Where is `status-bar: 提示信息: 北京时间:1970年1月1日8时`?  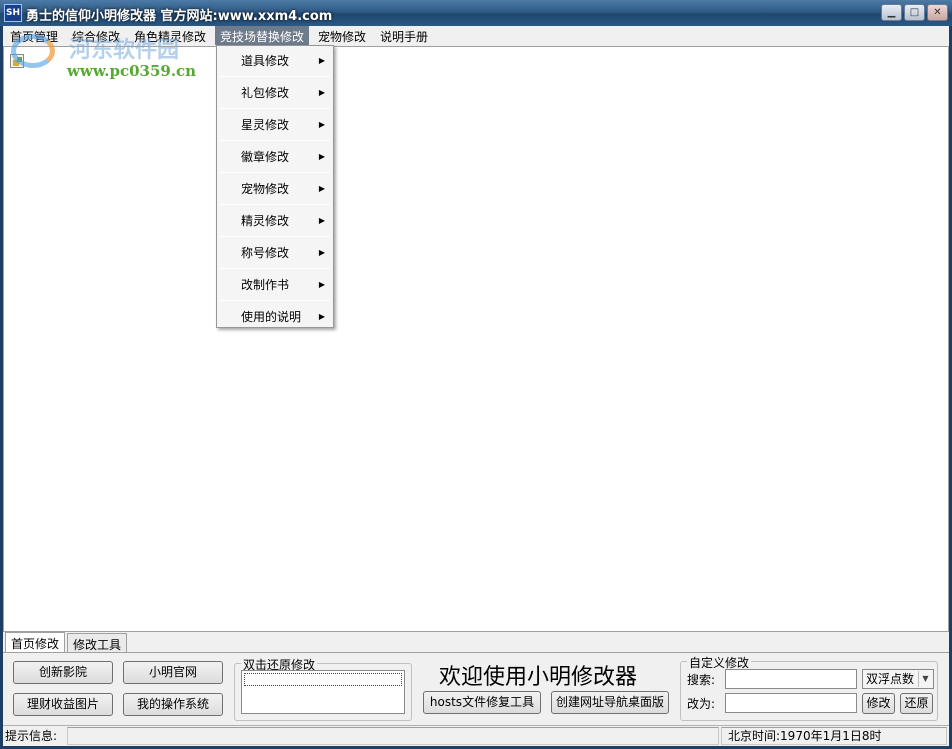 status-bar: 提示信息: 北京时间:1970年1月1日8时 is located at coordinates (476, 735).